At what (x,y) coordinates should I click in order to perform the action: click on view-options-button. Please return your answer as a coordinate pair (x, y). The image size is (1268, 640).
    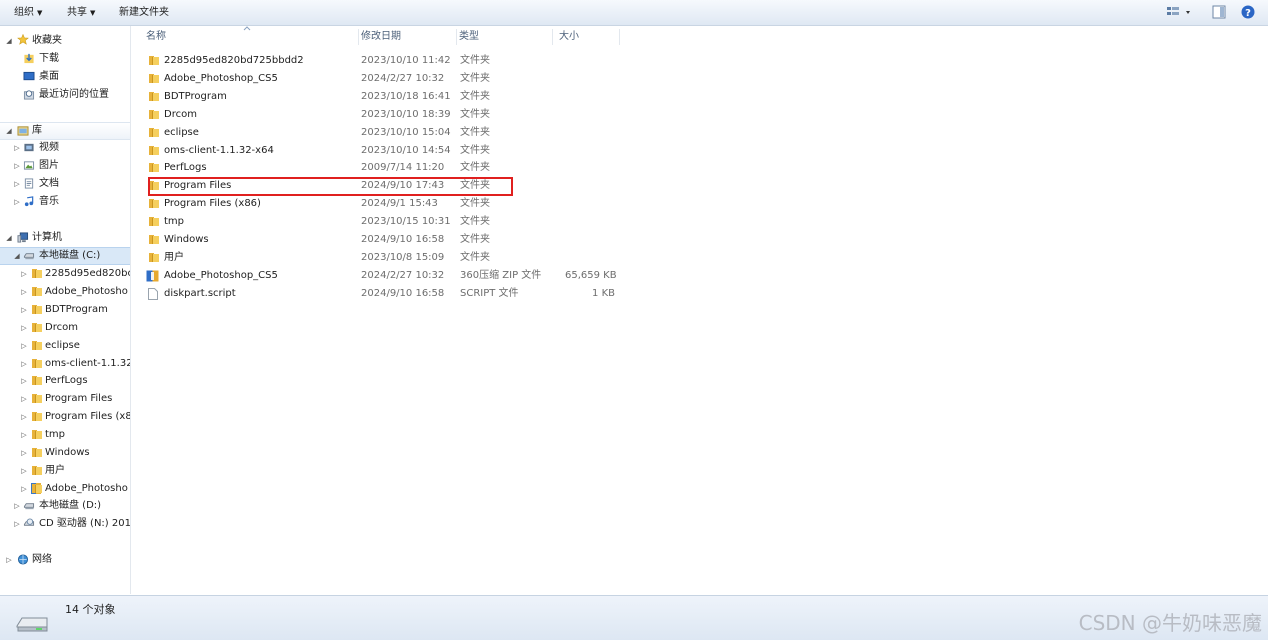
    Looking at the image, I should click on (1179, 13).